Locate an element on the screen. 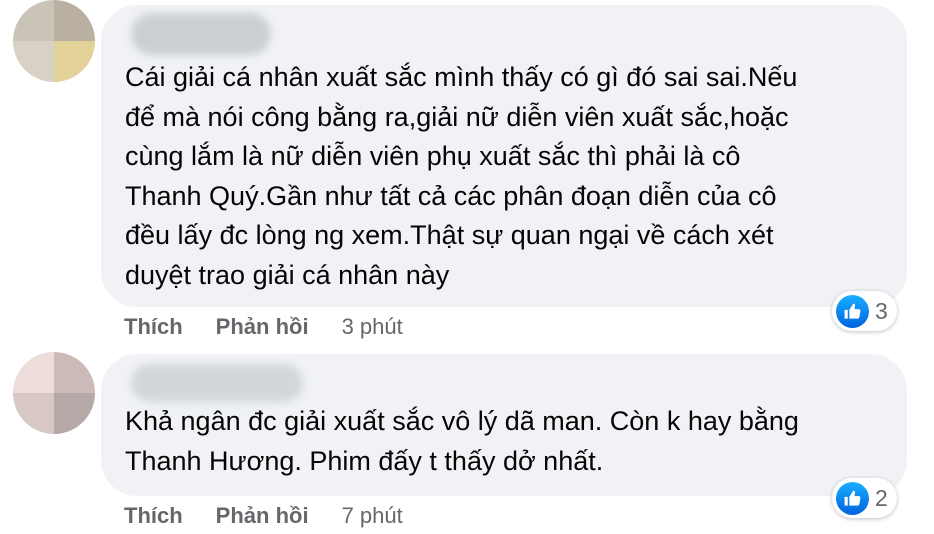  reaction-summary: 3 is located at coordinates (864, 311).